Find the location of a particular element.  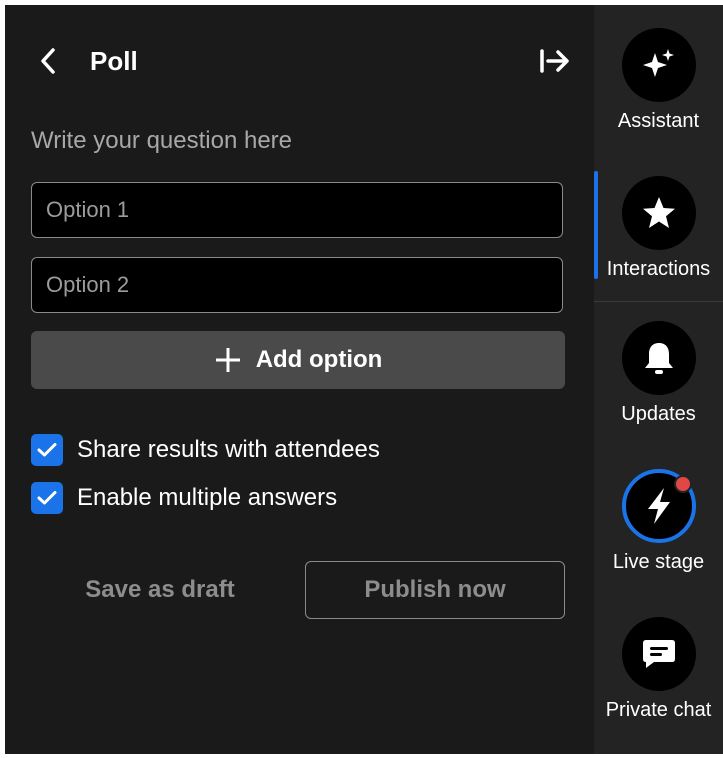

assistant-button-circle is located at coordinates (658, 65).